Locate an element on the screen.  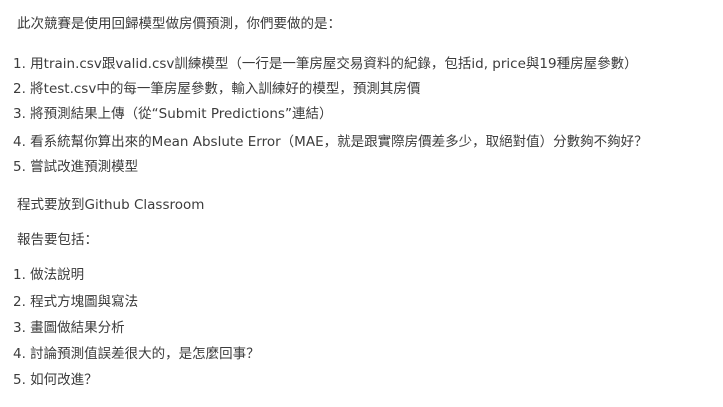
list-item: 1. 做法說明 is located at coordinates (49, 275).